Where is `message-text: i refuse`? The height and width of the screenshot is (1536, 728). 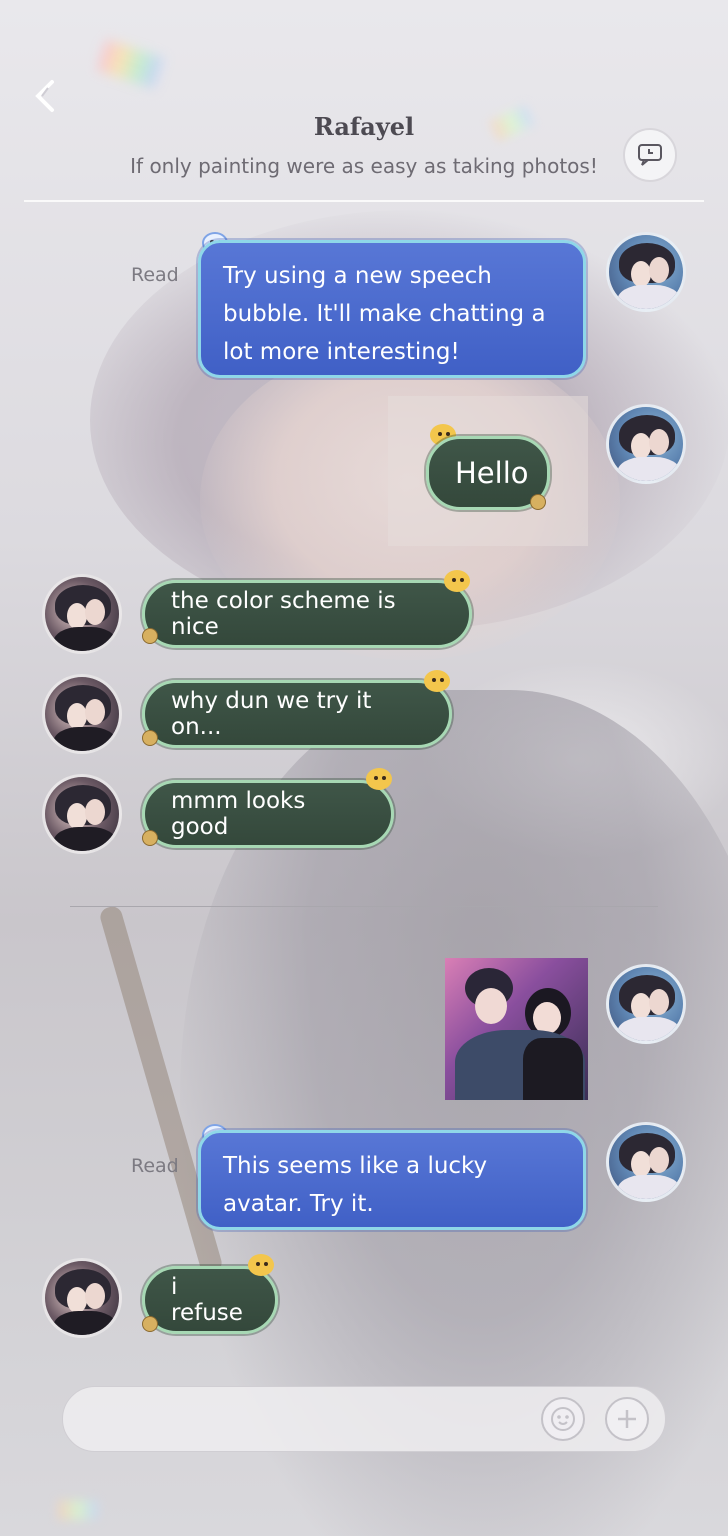
message-text: i refuse is located at coordinates (207, 1300).